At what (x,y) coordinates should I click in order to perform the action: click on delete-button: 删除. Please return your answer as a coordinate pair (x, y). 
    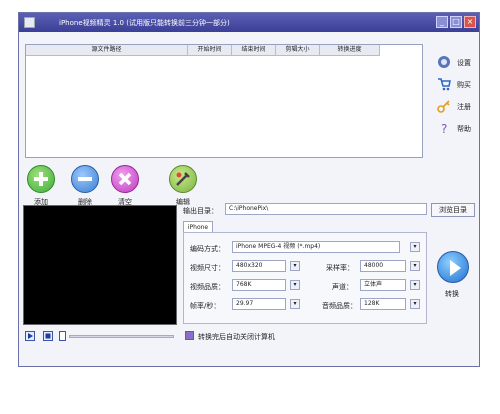
    Looking at the image, I should click on (85, 187).